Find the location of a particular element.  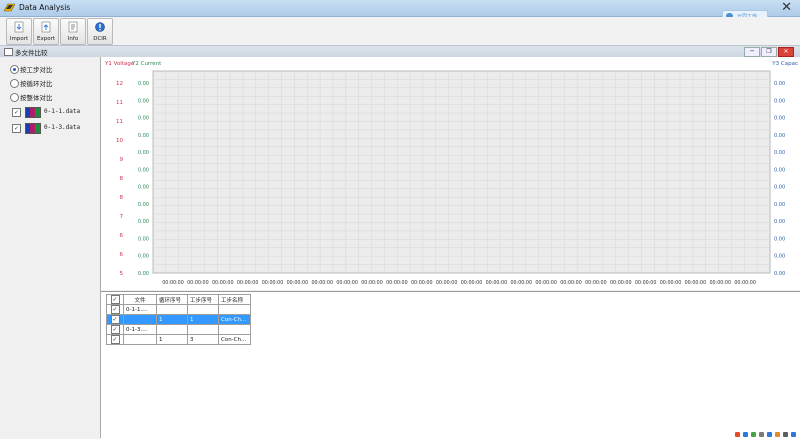

header-step: 工步序号 is located at coordinates (203, 299).